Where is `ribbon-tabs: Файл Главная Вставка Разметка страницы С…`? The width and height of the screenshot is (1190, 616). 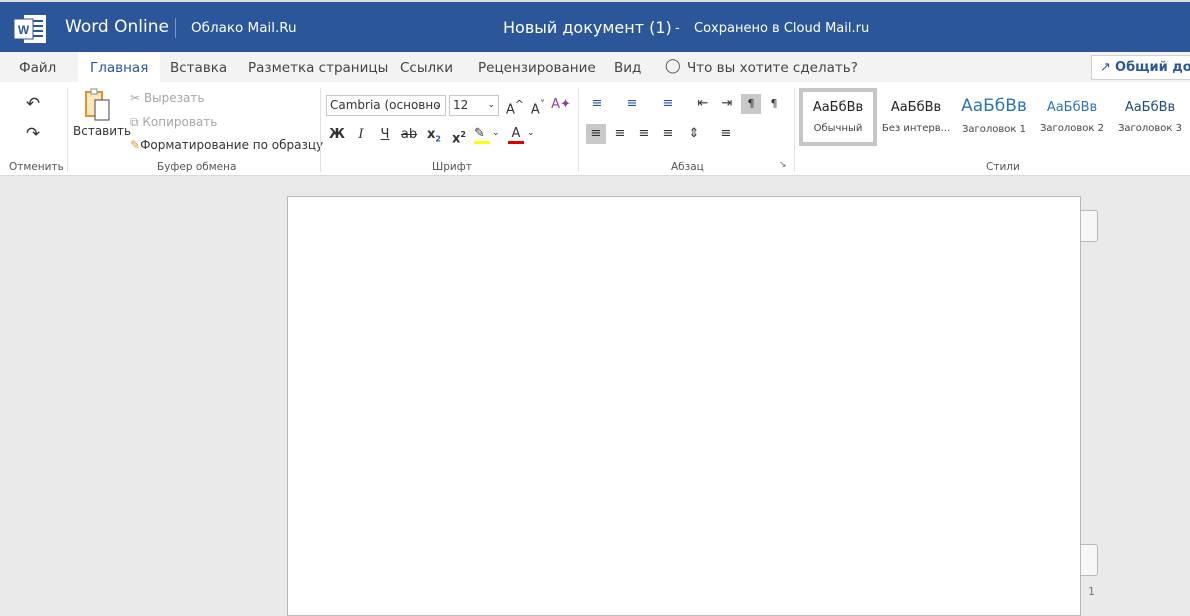 ribbon-tabs: Файл Главная Вставка Разметка страницы С… is located at coordinates (595, 67).